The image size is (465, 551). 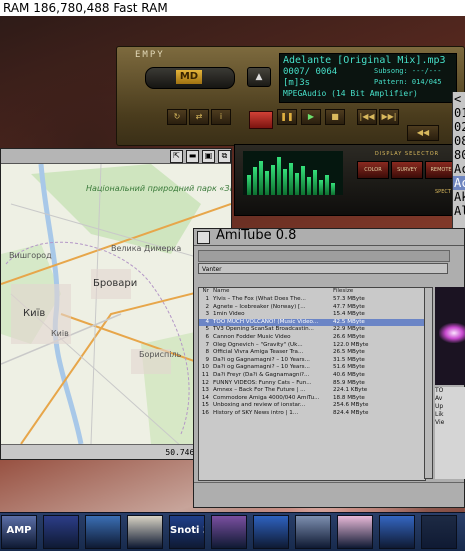 I want to click on video-nr: 8, so click(x=207, y=352).